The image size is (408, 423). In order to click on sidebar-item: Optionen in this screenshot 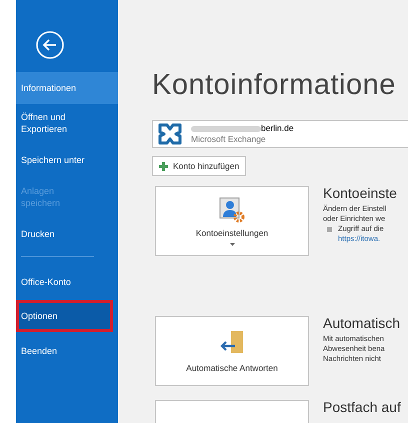, I will do `click(64, 316)`.